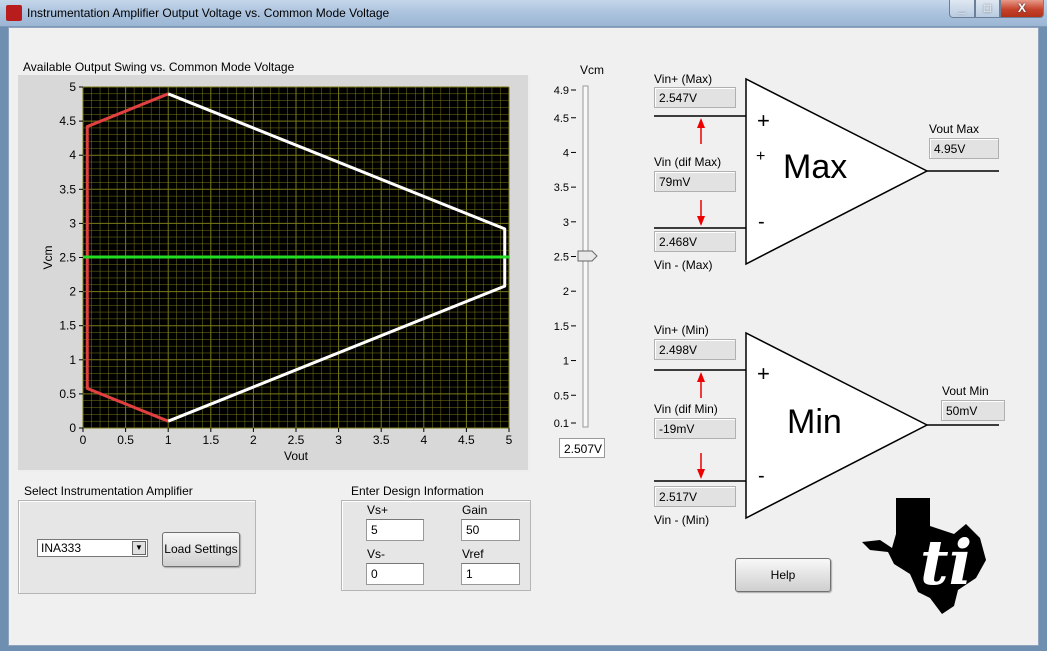 The width and height of the screenshot is (1047, 651). I want to click on vref-label: Vref, so click(473, 554).